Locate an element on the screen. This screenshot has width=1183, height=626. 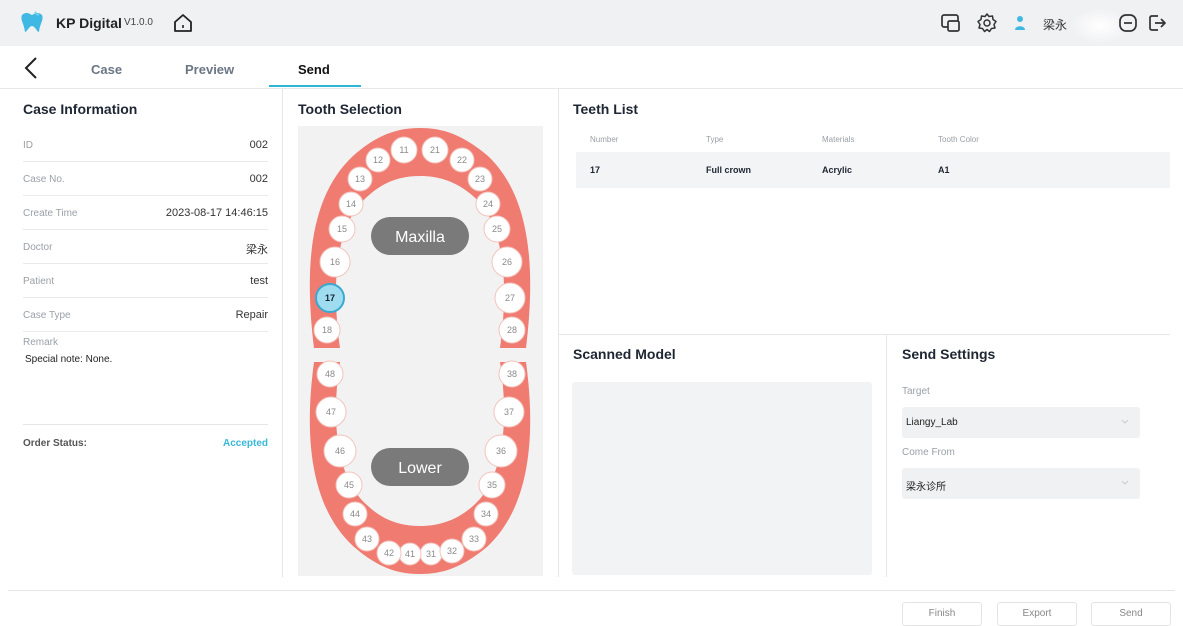
tooth-31: 31 is located at coordinates (431, 554).